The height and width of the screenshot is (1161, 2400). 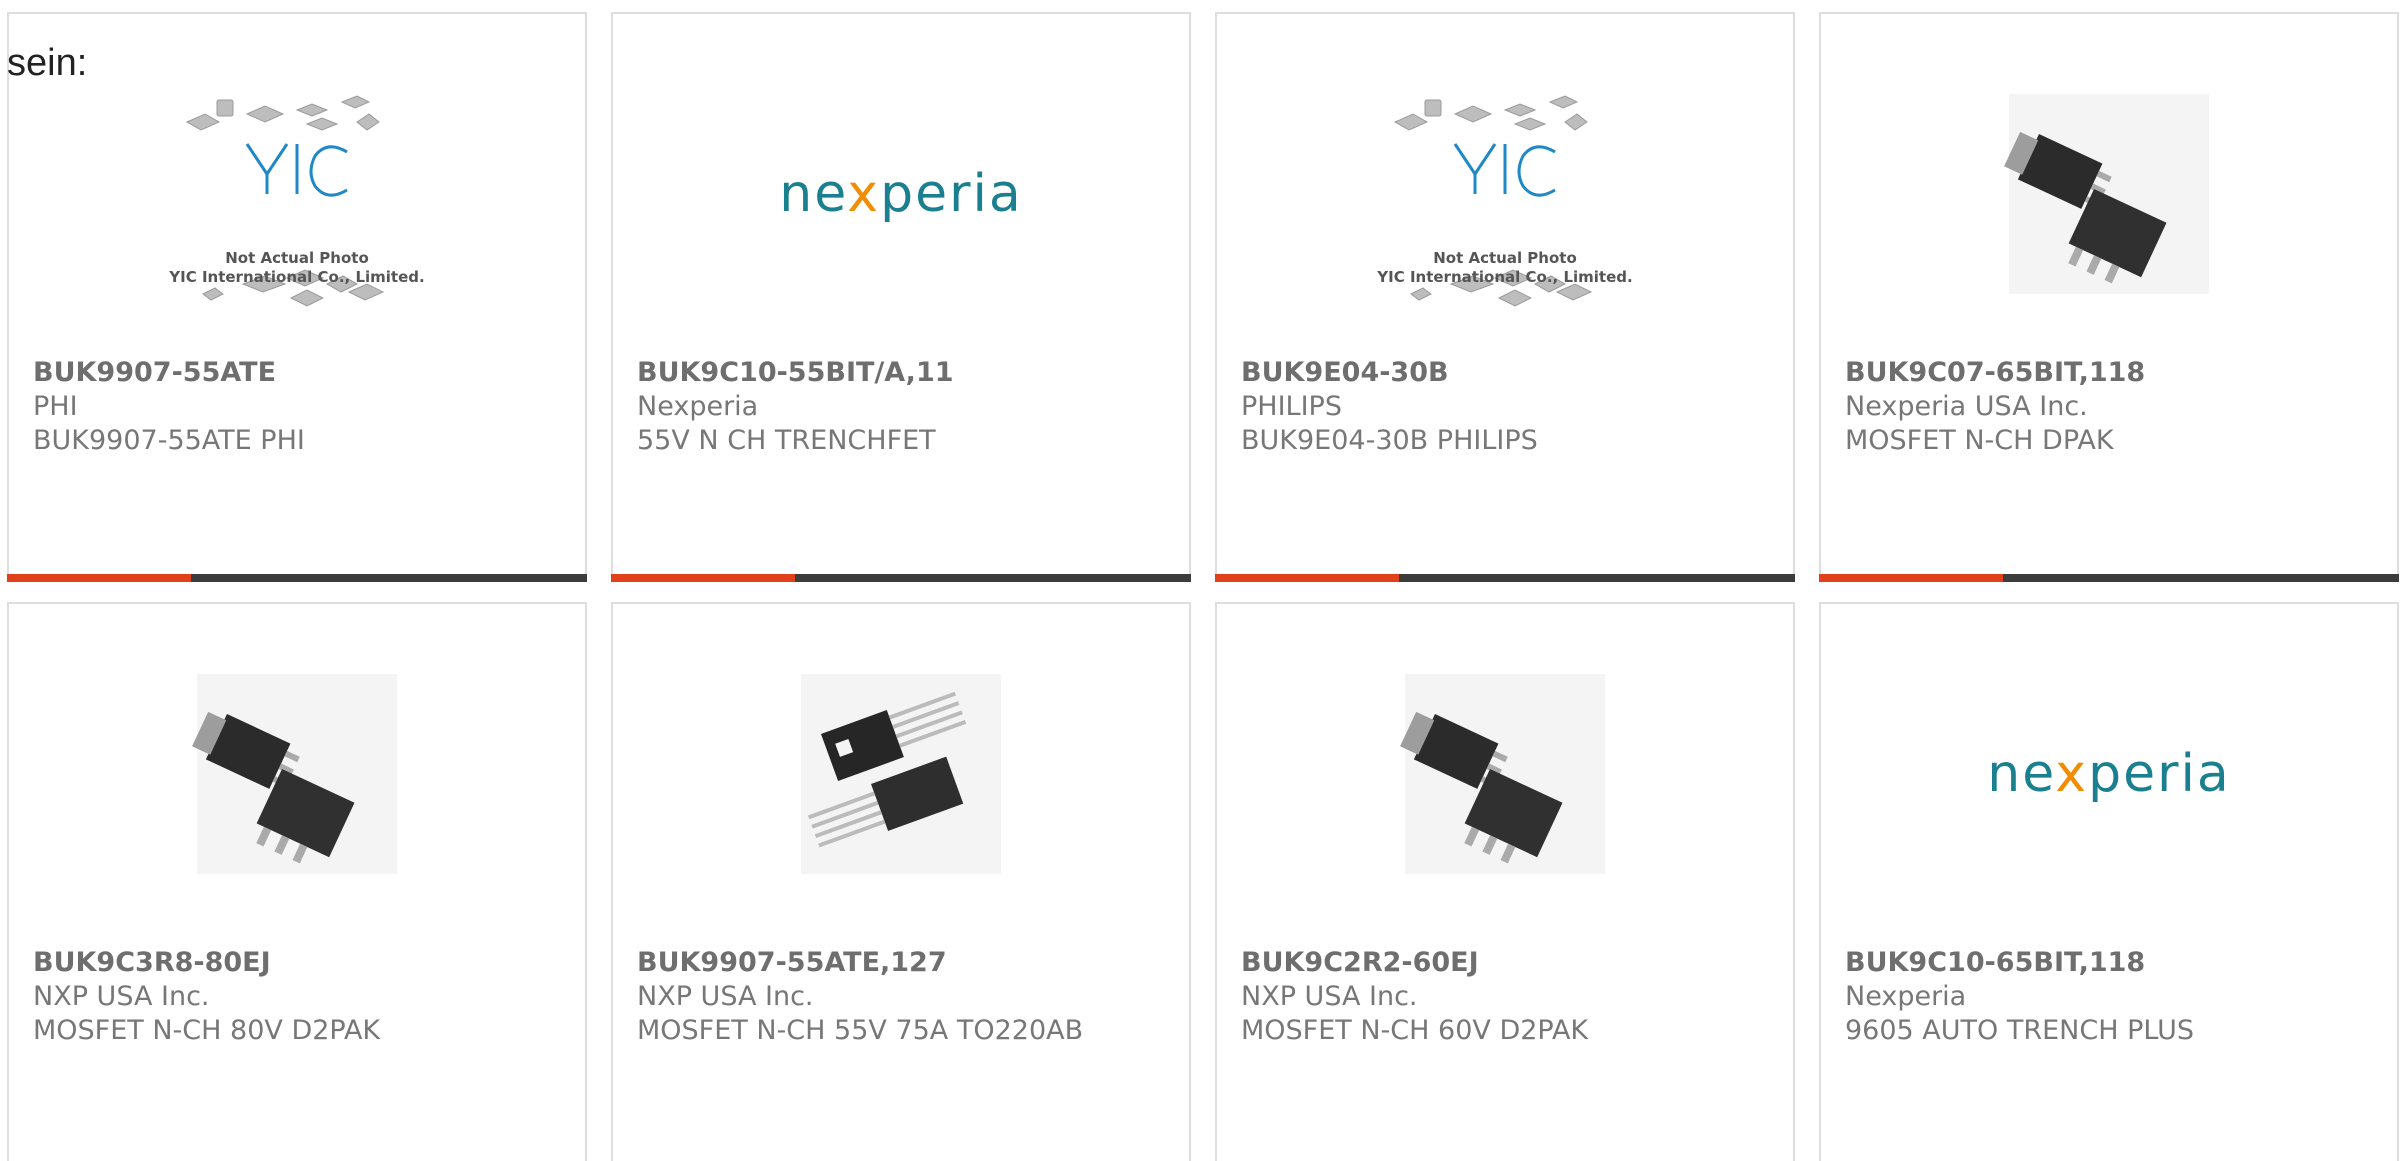 I want to click on description: MOSFET N-CH 80V D2PAK, so click(x=207, y=1030).